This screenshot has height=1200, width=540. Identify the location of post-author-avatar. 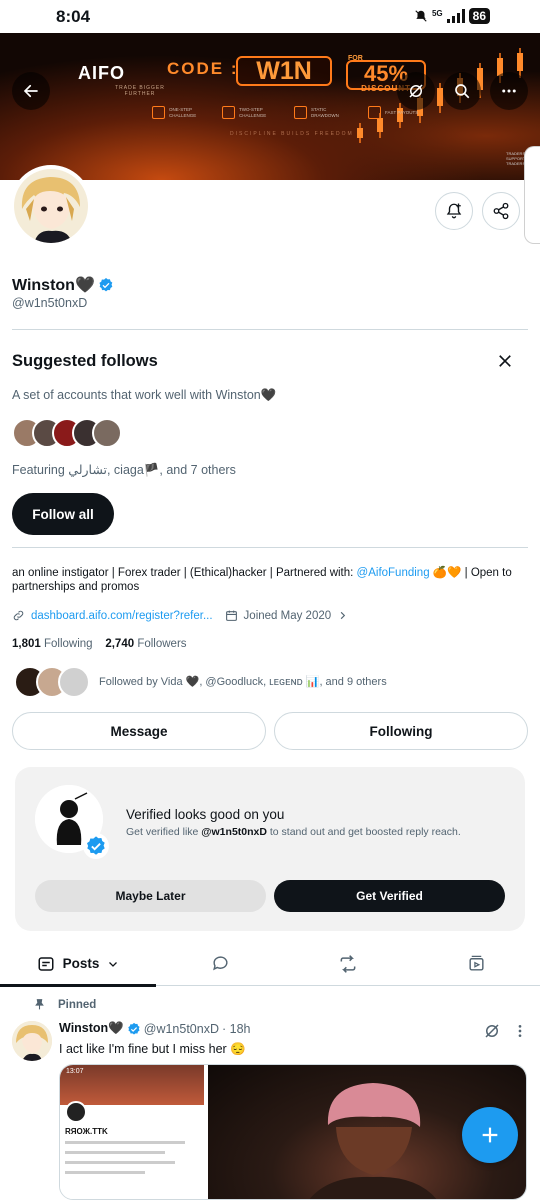
(32, 1041).